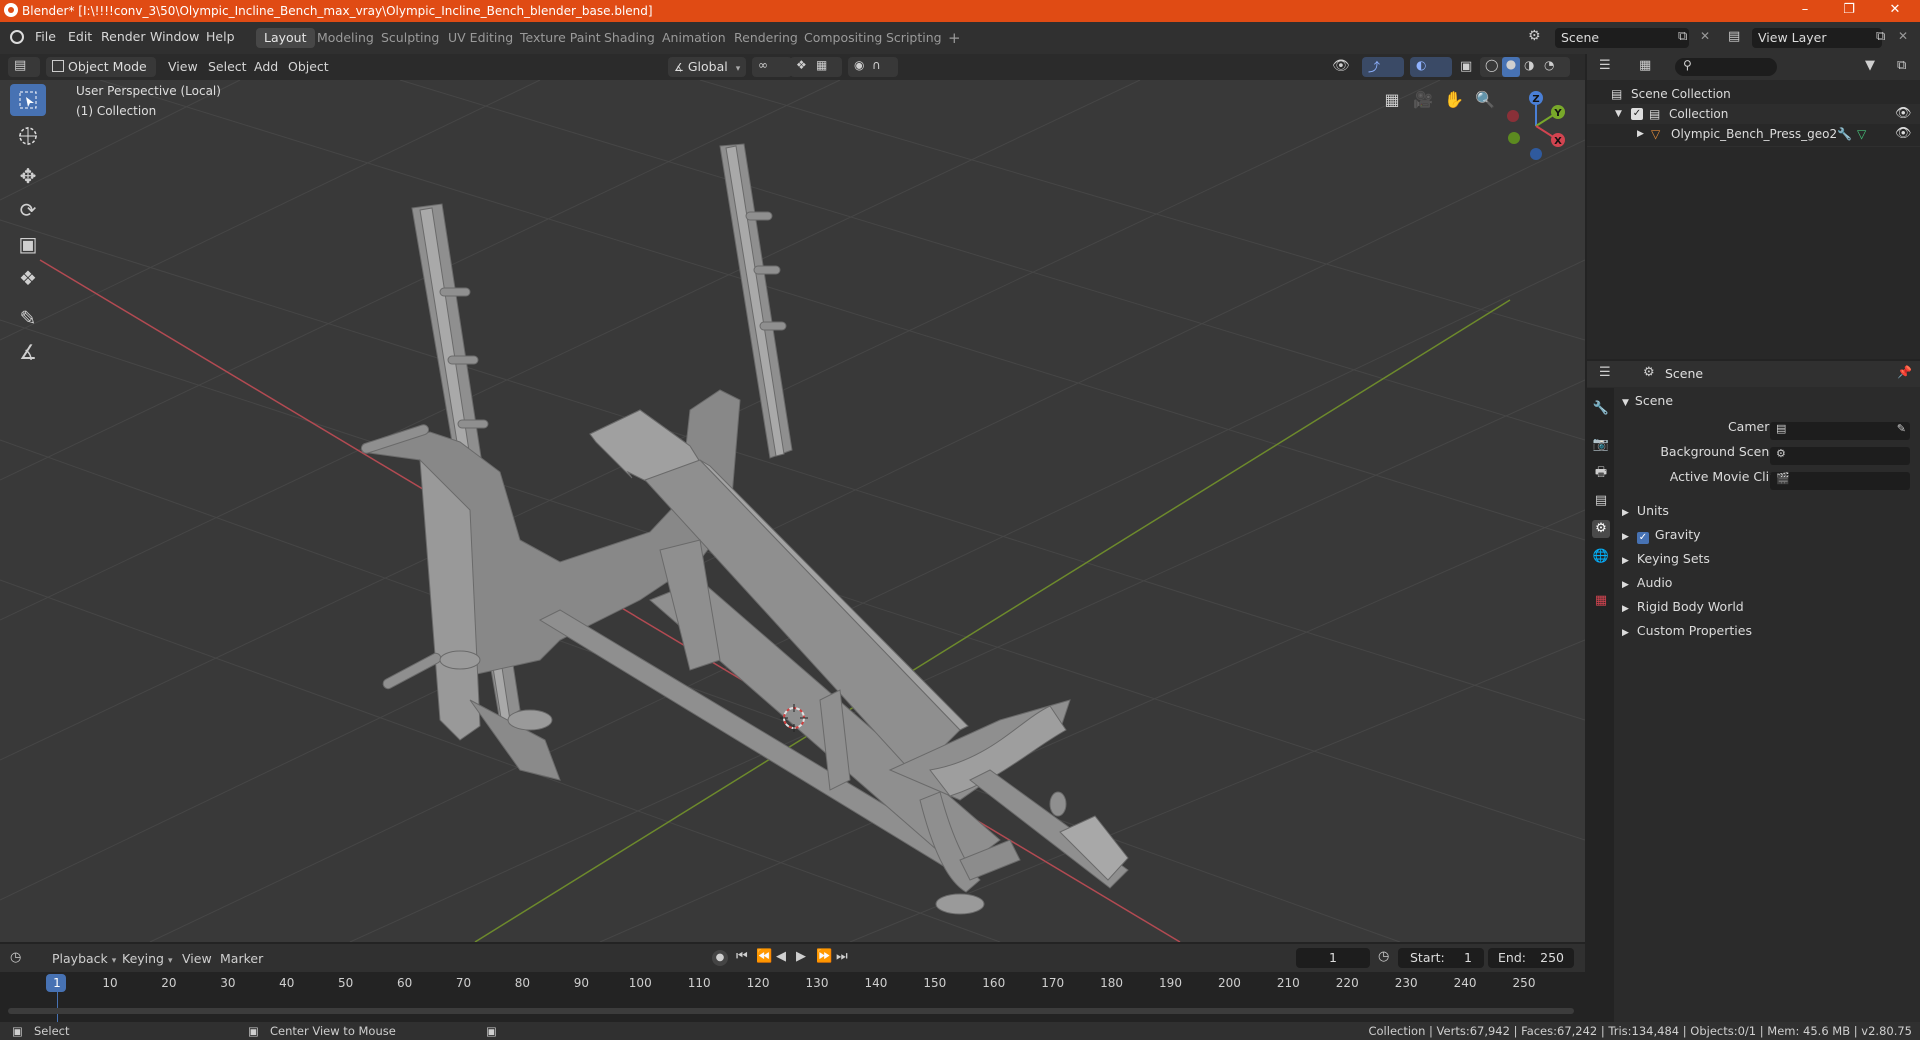 This screenshot has height=1040, width=1920. Describe the element at coordinates (1601, 529) in the screenshot. I see `scene-tab-icon: ⚙` at that location.